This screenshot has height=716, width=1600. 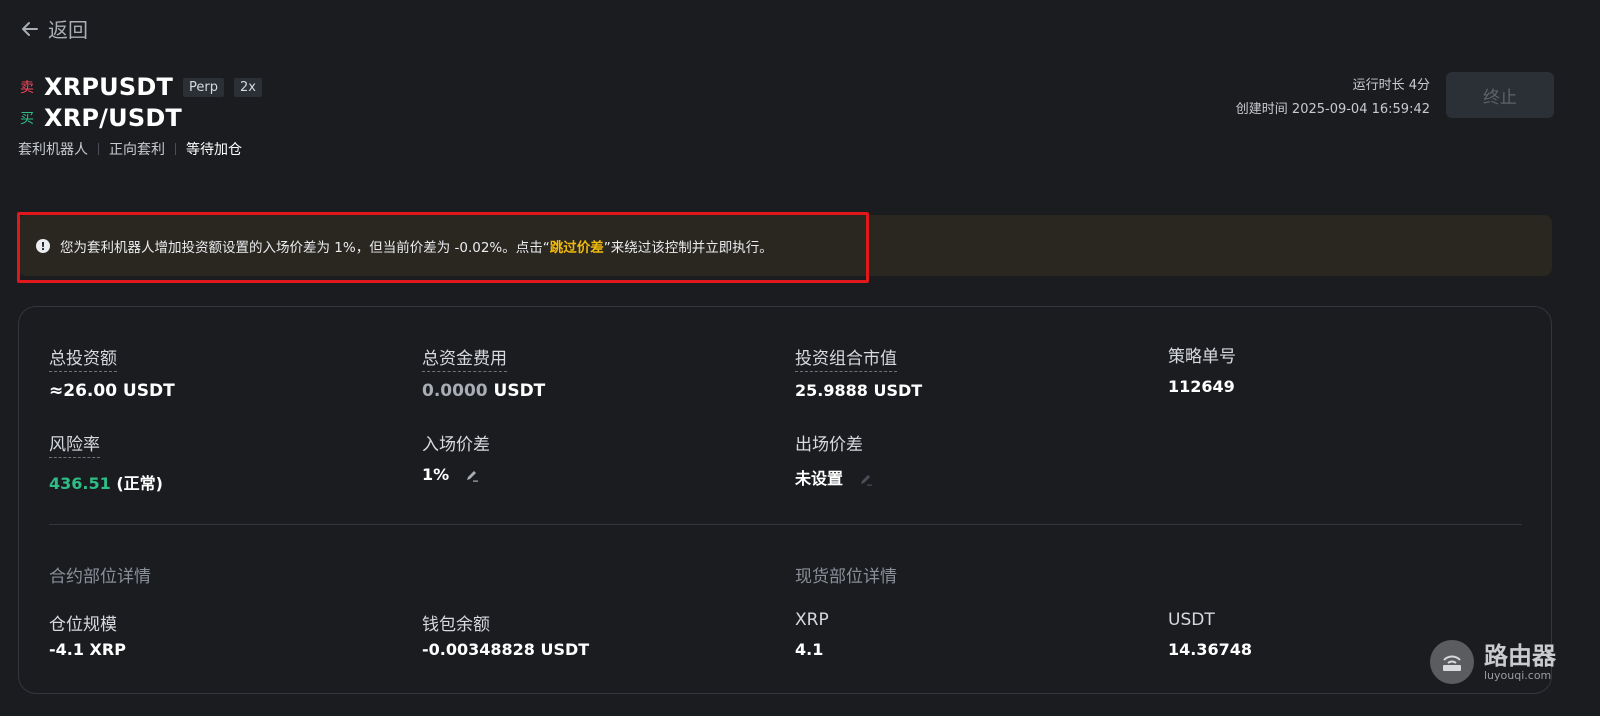 I want to click on spot-pair-row: 买 XRP/USDT, so click(x=101, y=118).